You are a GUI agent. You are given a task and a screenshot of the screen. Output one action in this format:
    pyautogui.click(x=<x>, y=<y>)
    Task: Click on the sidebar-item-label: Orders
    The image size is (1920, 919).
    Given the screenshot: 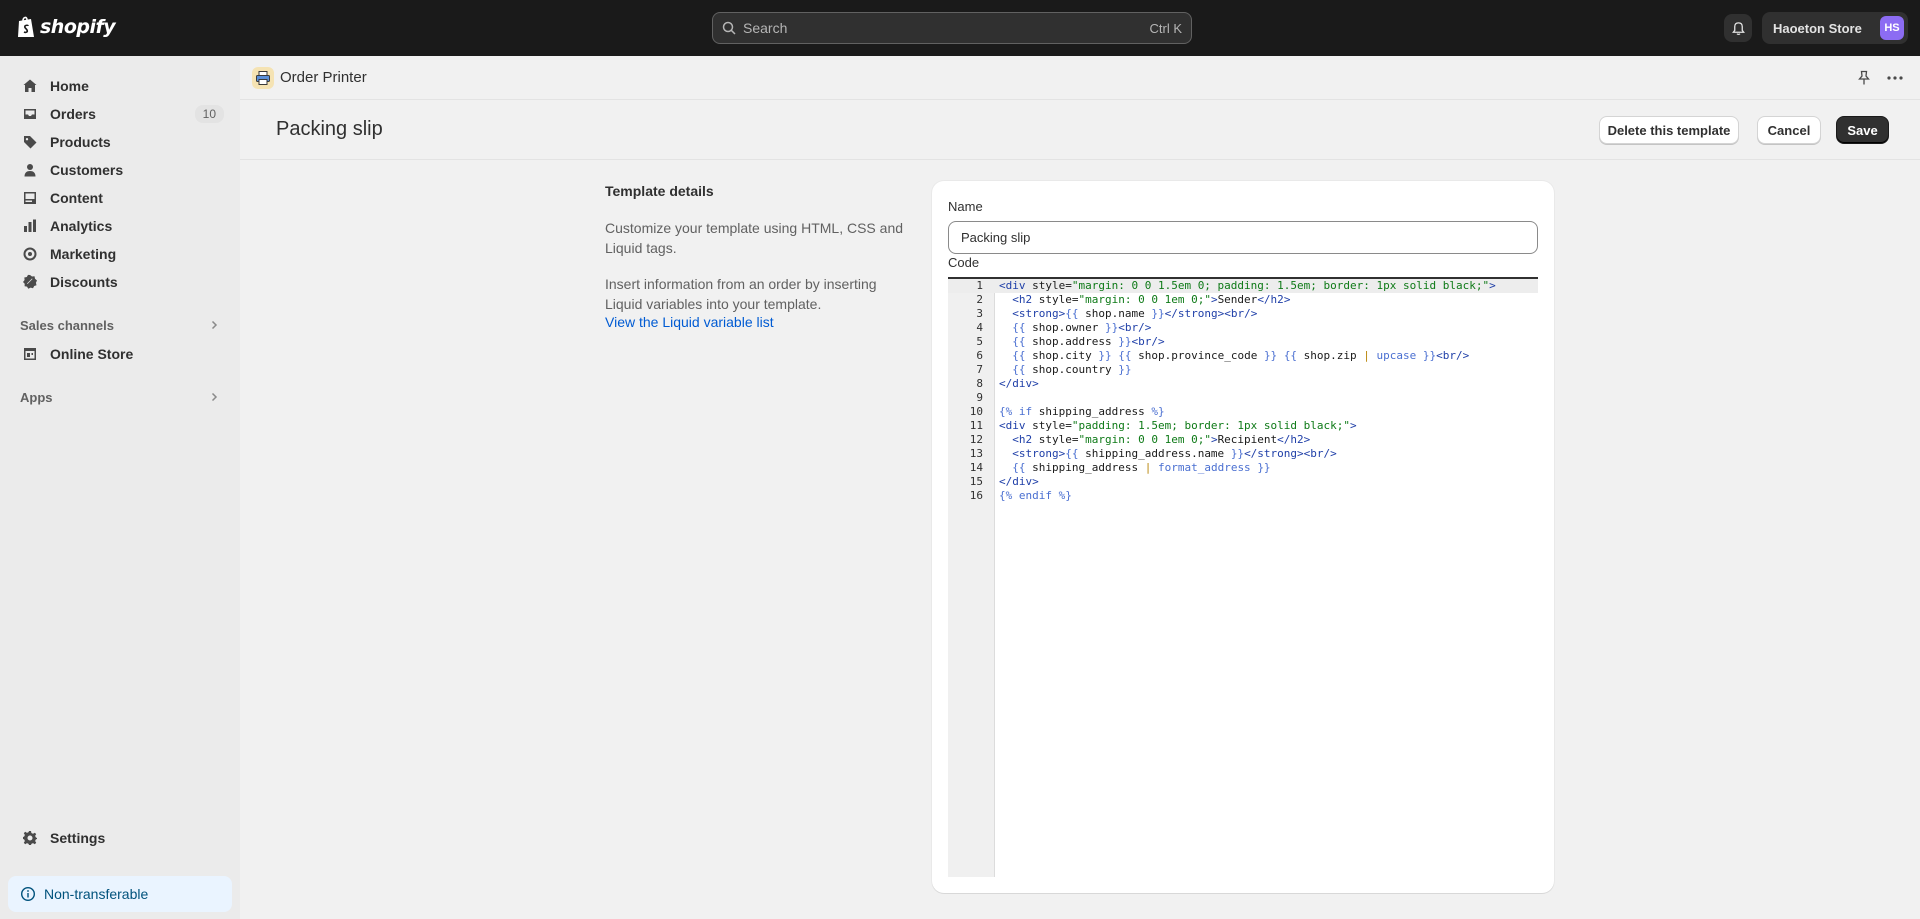 What is the action you would take?
    pyautogui.click(x=73, y=114)
    